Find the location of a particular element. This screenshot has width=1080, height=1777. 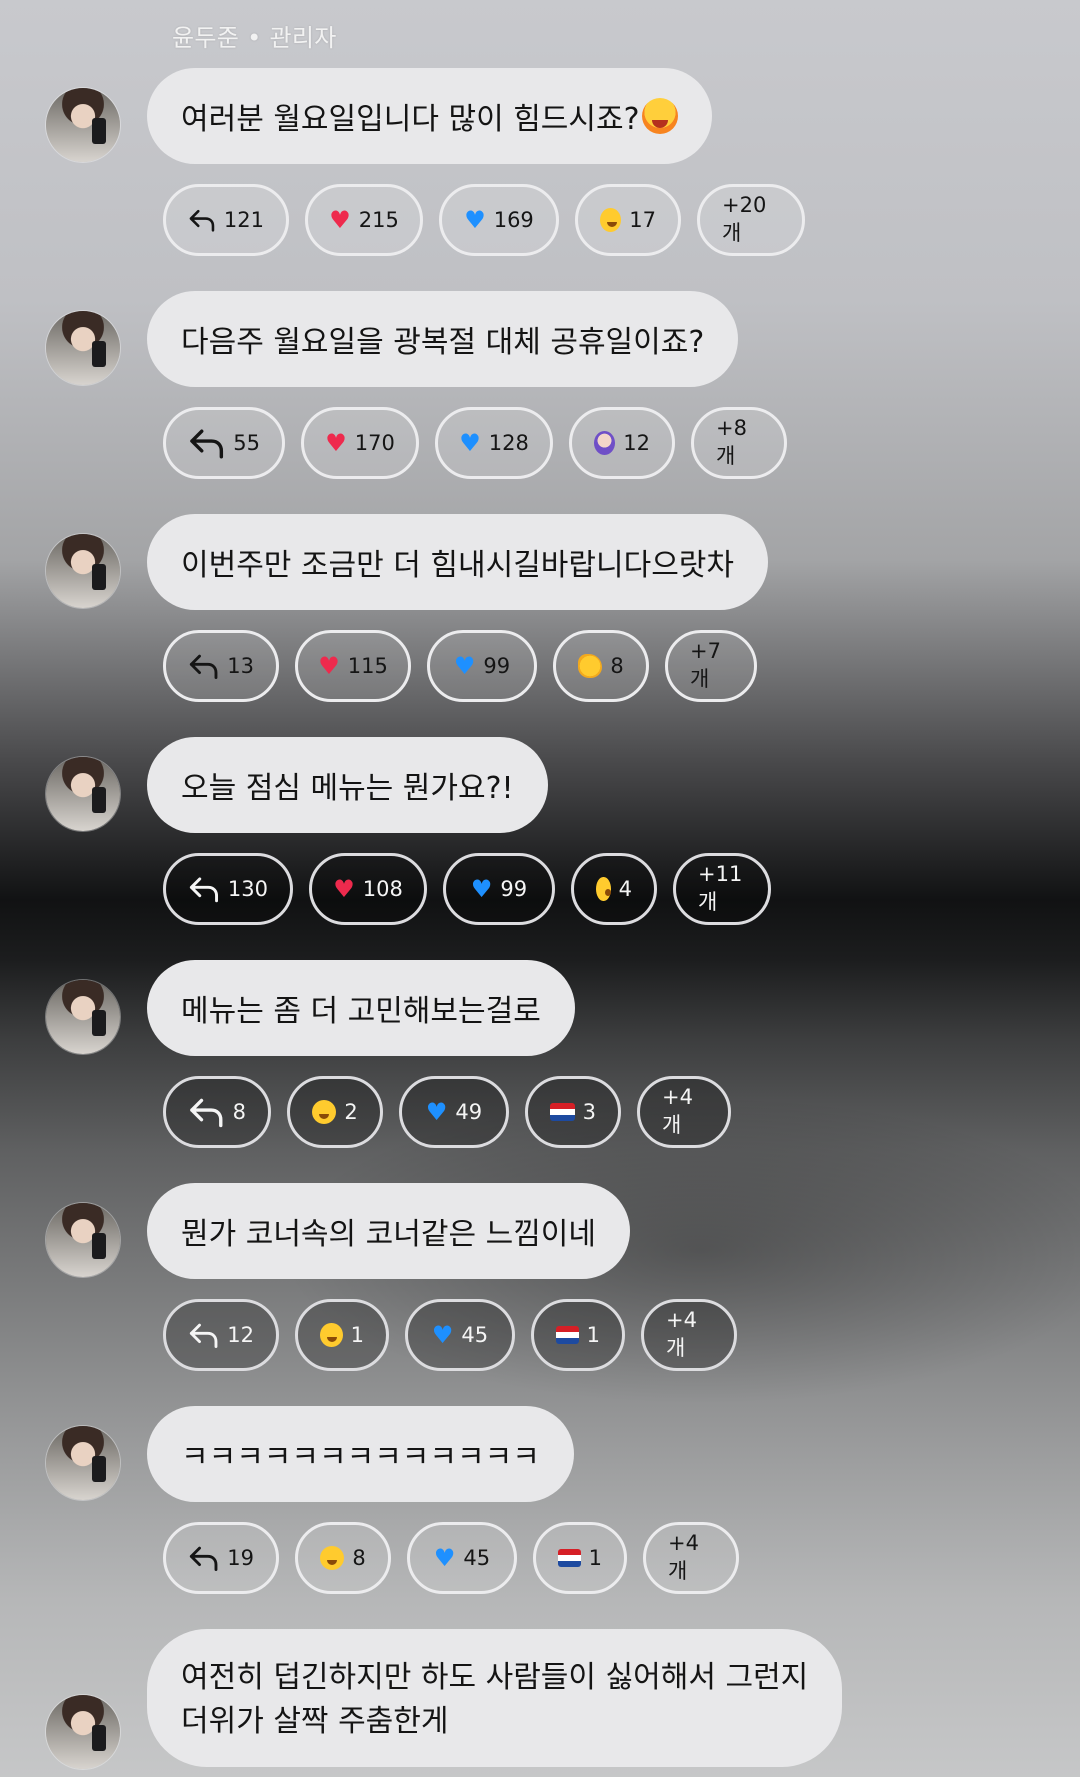

reaction-chip: ♥ 108 is located at coordinates (368, 889).